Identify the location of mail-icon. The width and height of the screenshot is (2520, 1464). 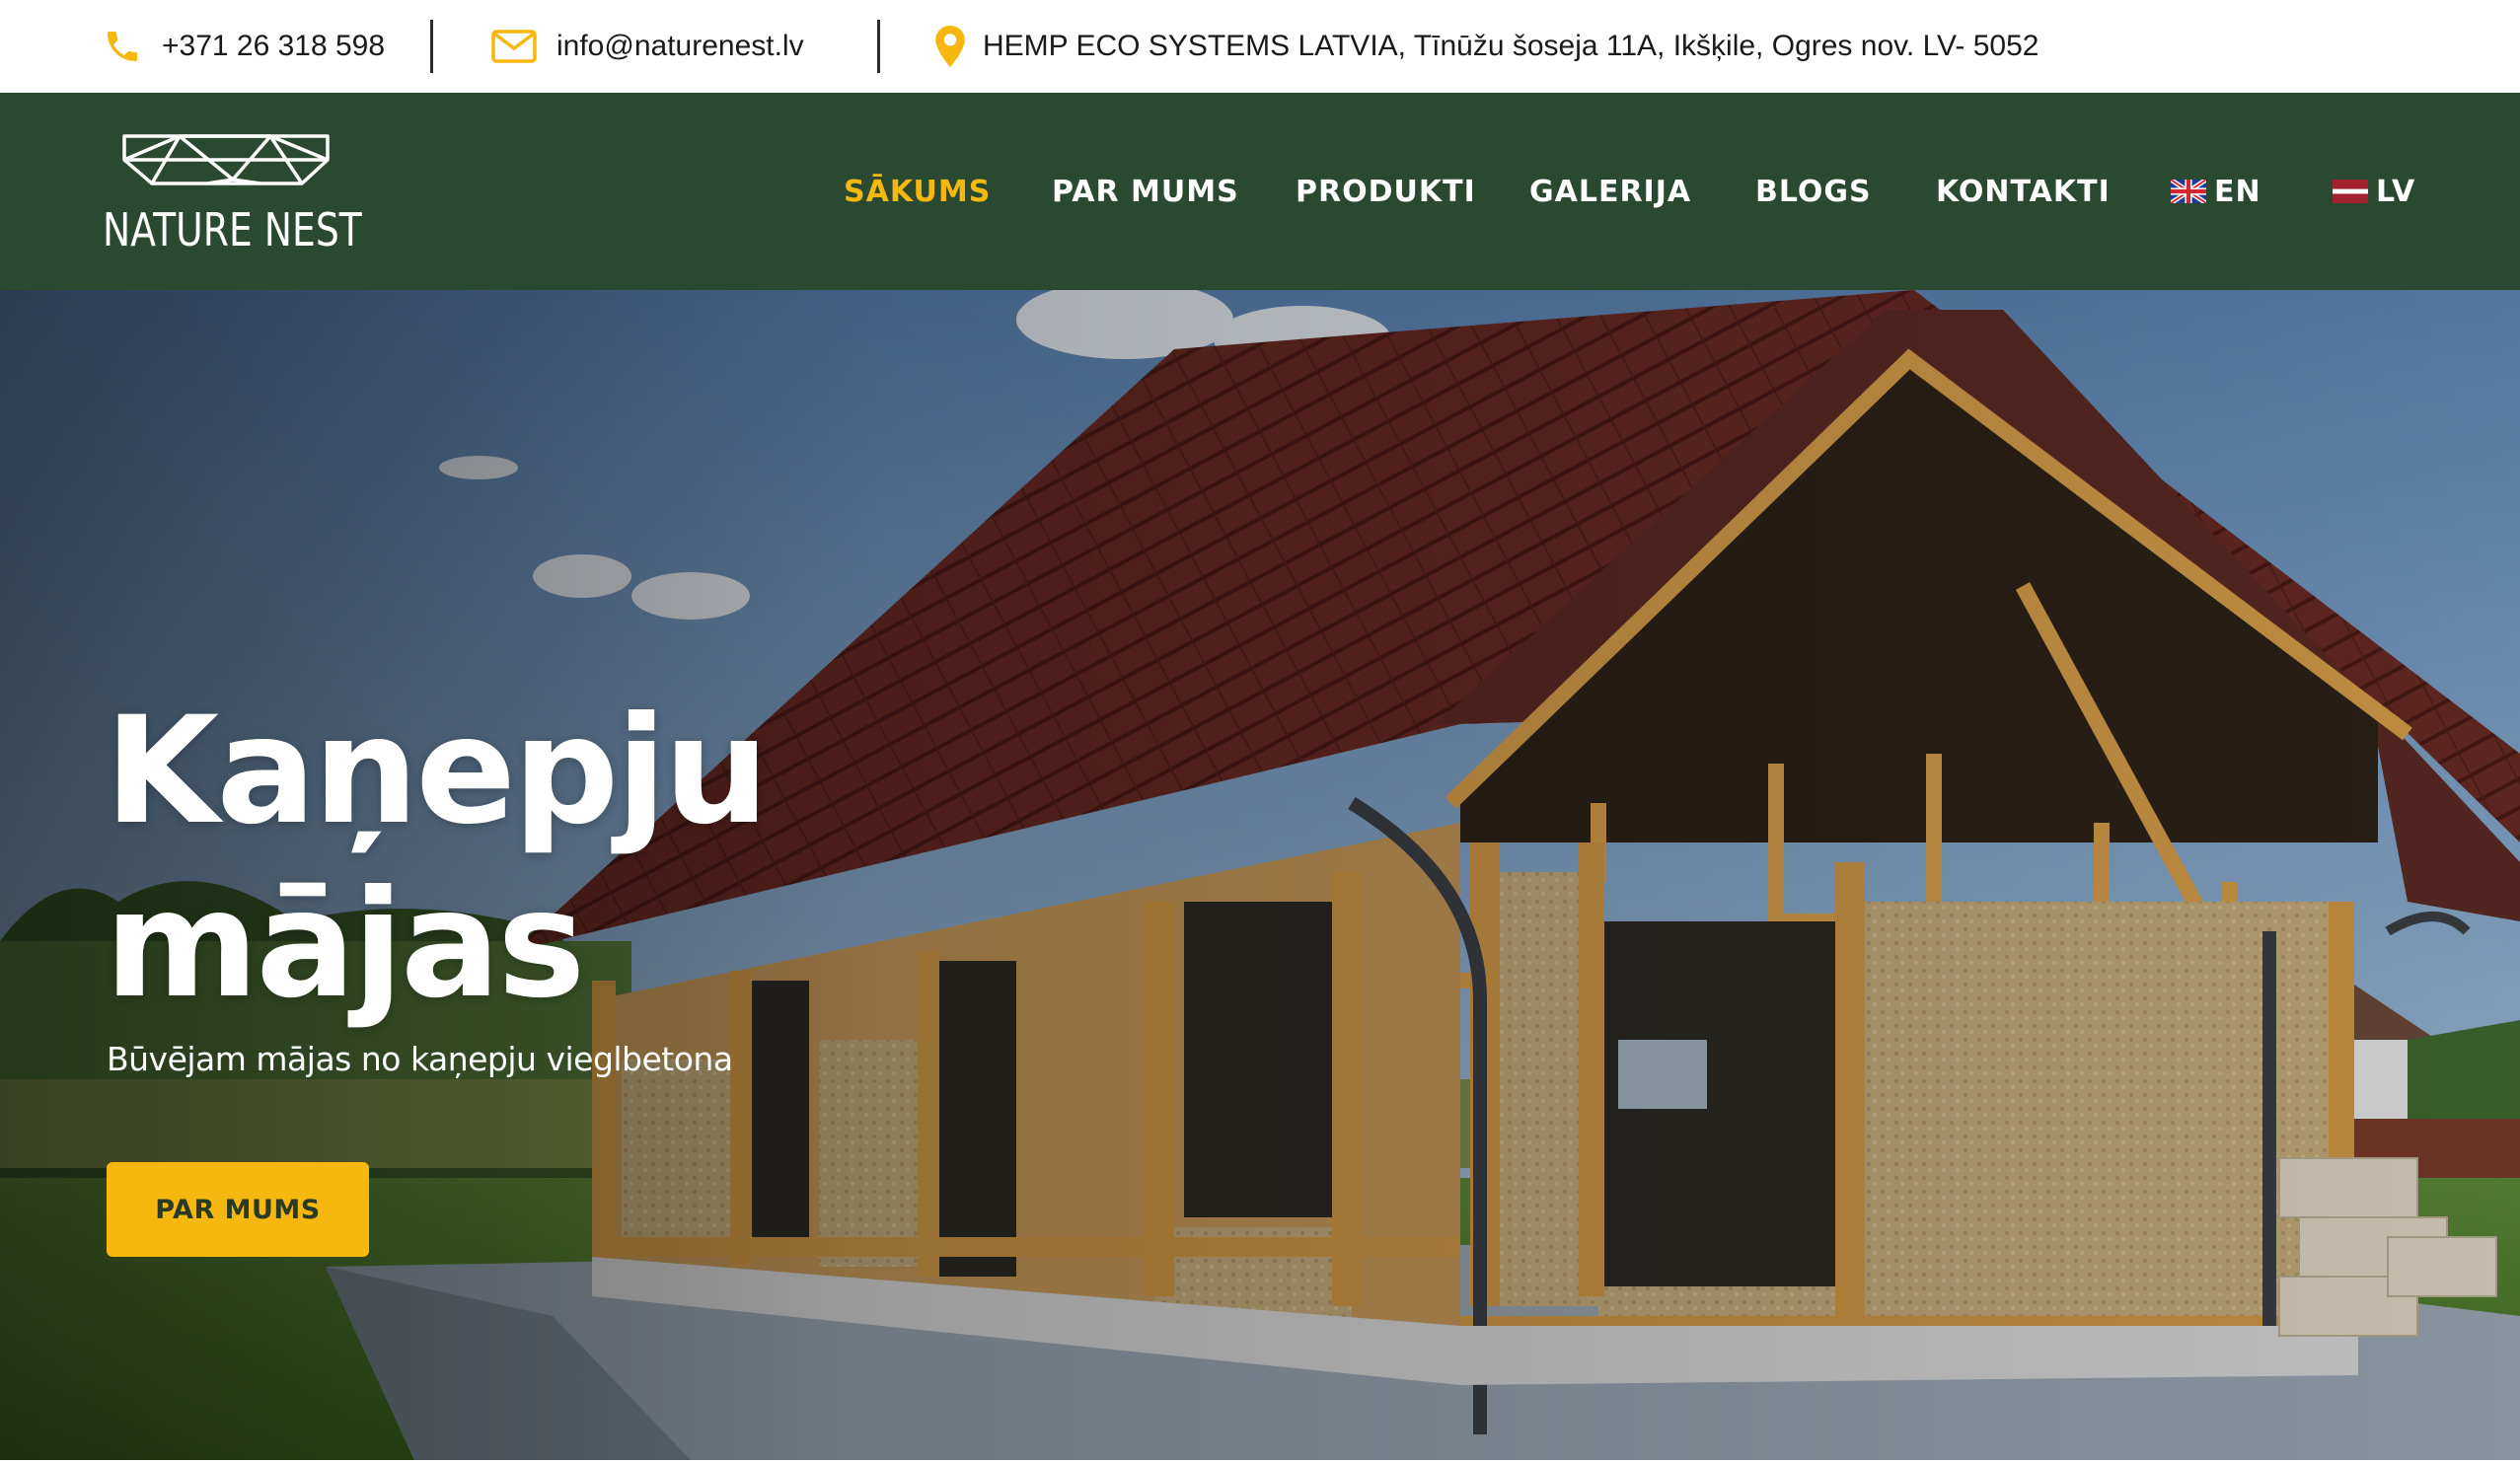
(514, 46).